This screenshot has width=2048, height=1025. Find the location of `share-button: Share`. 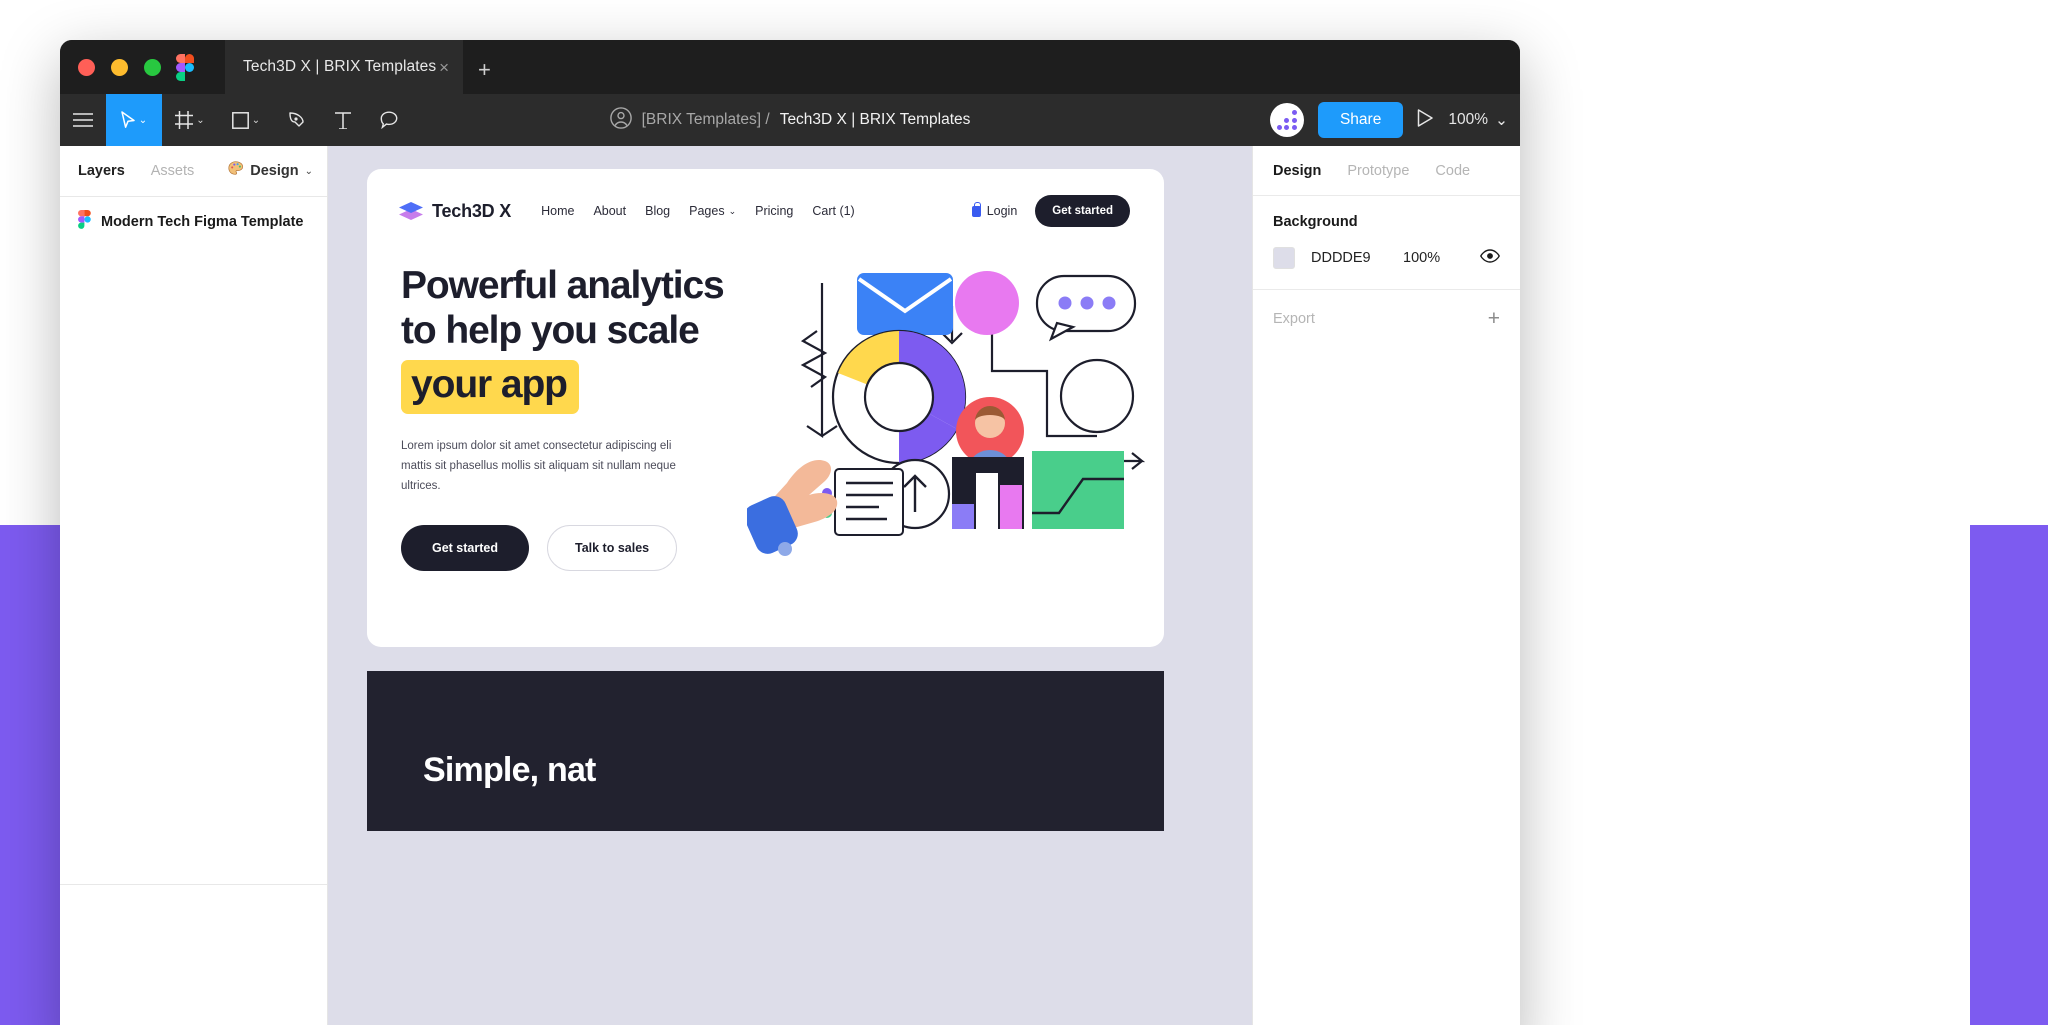

share-button: Share is located at coordinates (1360, 120).